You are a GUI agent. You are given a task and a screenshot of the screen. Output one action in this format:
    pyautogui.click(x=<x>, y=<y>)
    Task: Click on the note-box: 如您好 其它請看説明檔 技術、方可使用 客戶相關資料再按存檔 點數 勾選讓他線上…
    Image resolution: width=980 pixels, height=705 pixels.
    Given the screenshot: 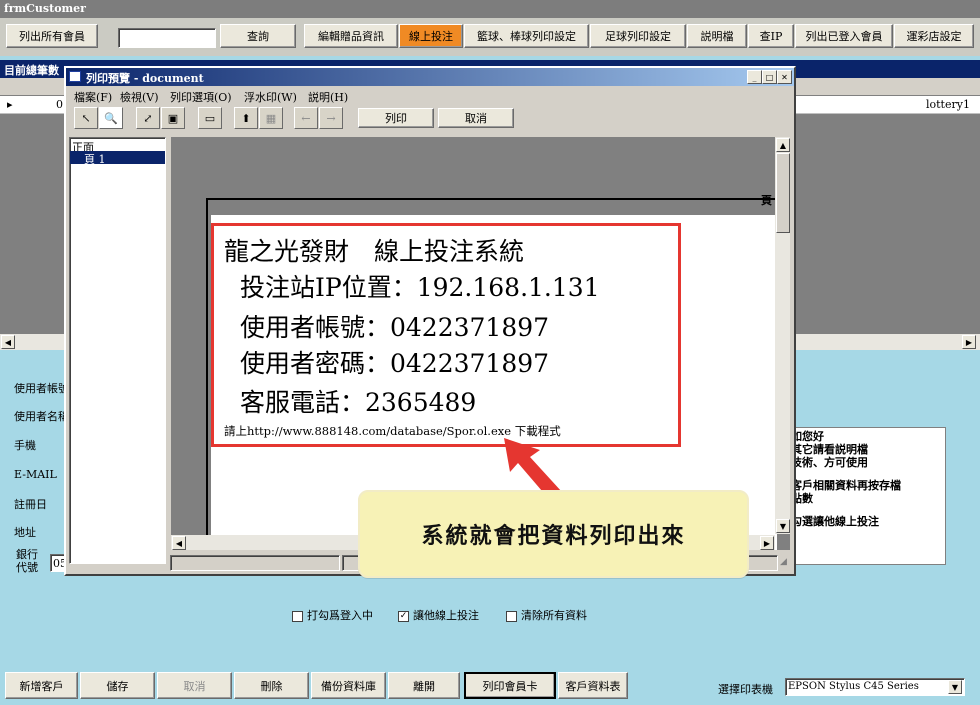 What is the action you would take?
    pyautogui.click(x=867, y=496)
    